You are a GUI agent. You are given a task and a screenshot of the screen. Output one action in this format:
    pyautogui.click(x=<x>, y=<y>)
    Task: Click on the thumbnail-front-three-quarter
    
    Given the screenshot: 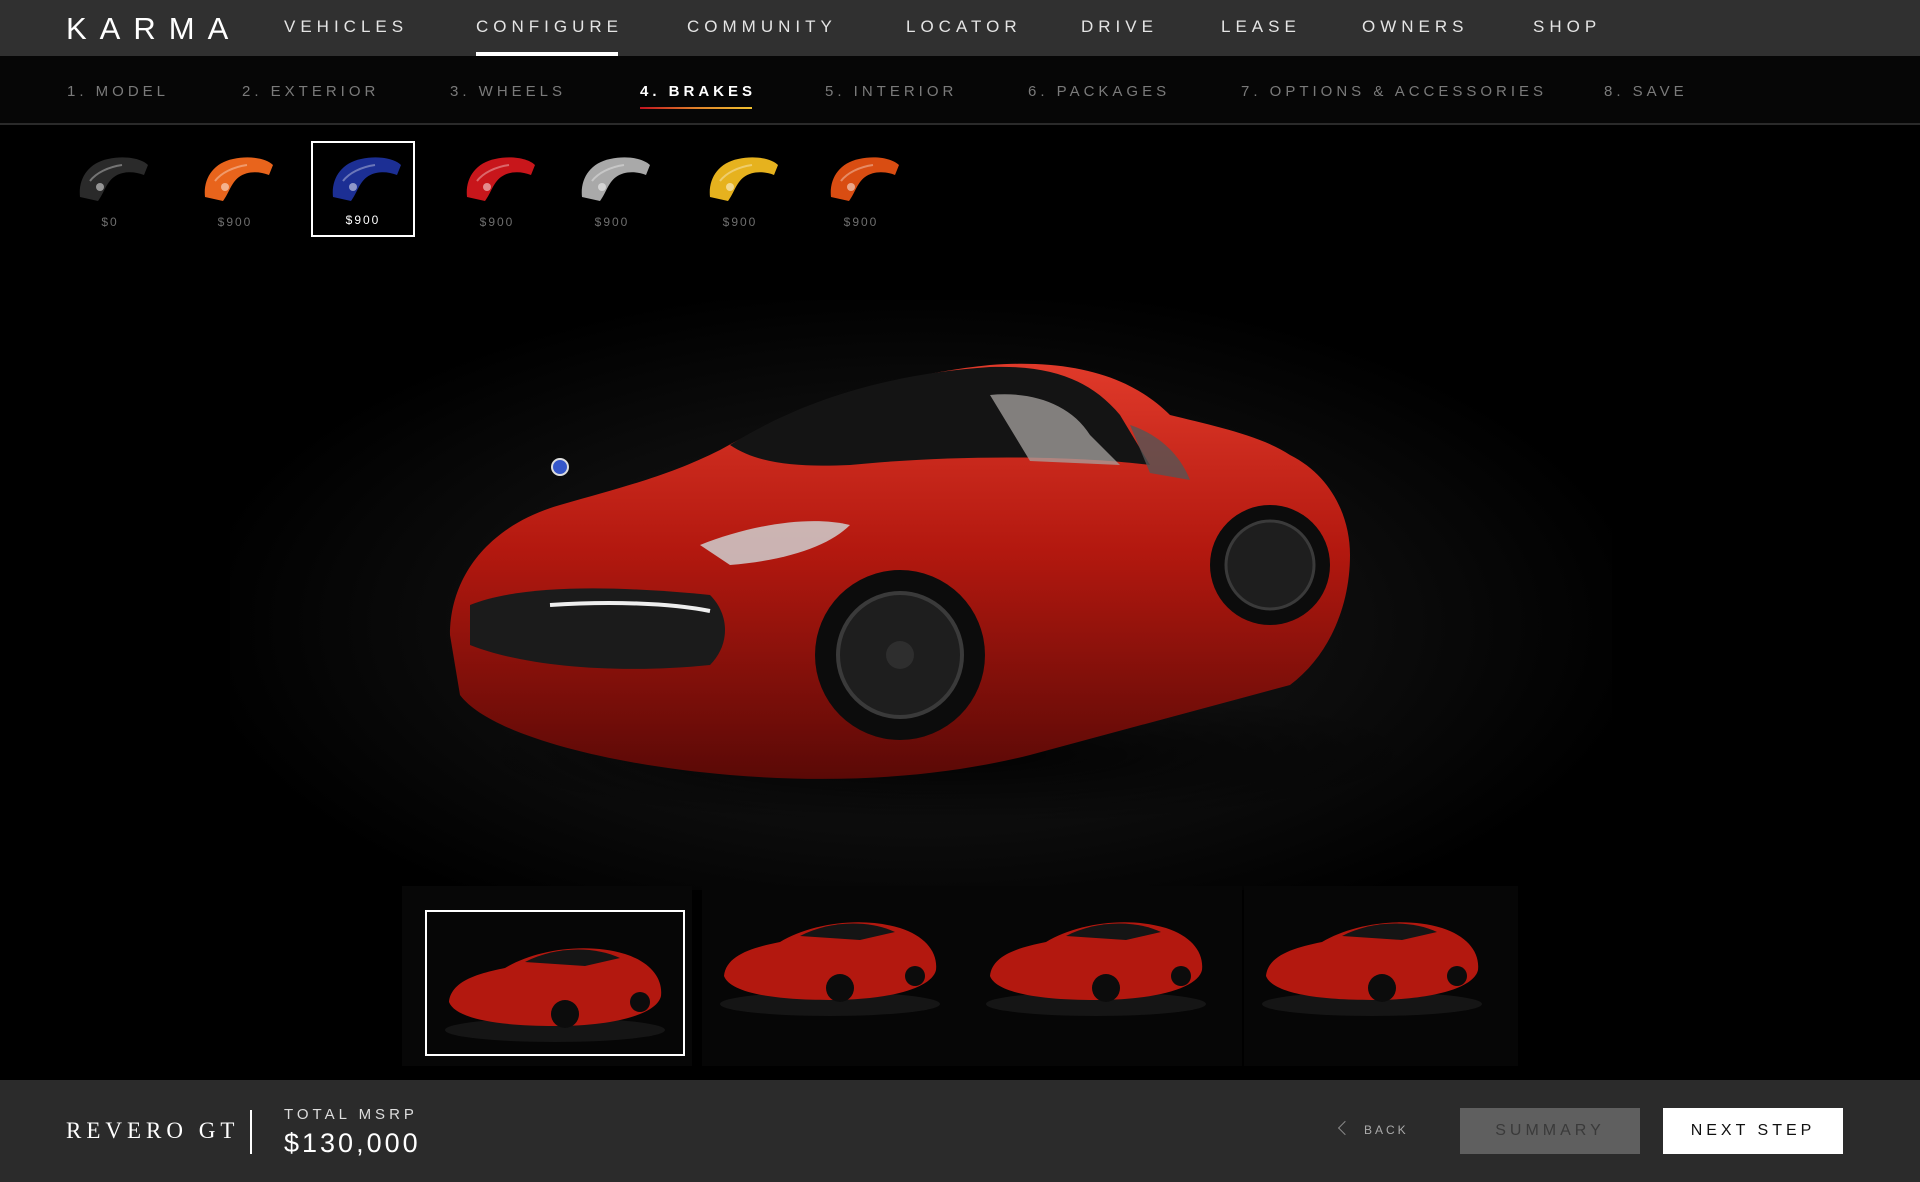 What is the action you would take?
    pyautogui.click(x=555, y=983)
    